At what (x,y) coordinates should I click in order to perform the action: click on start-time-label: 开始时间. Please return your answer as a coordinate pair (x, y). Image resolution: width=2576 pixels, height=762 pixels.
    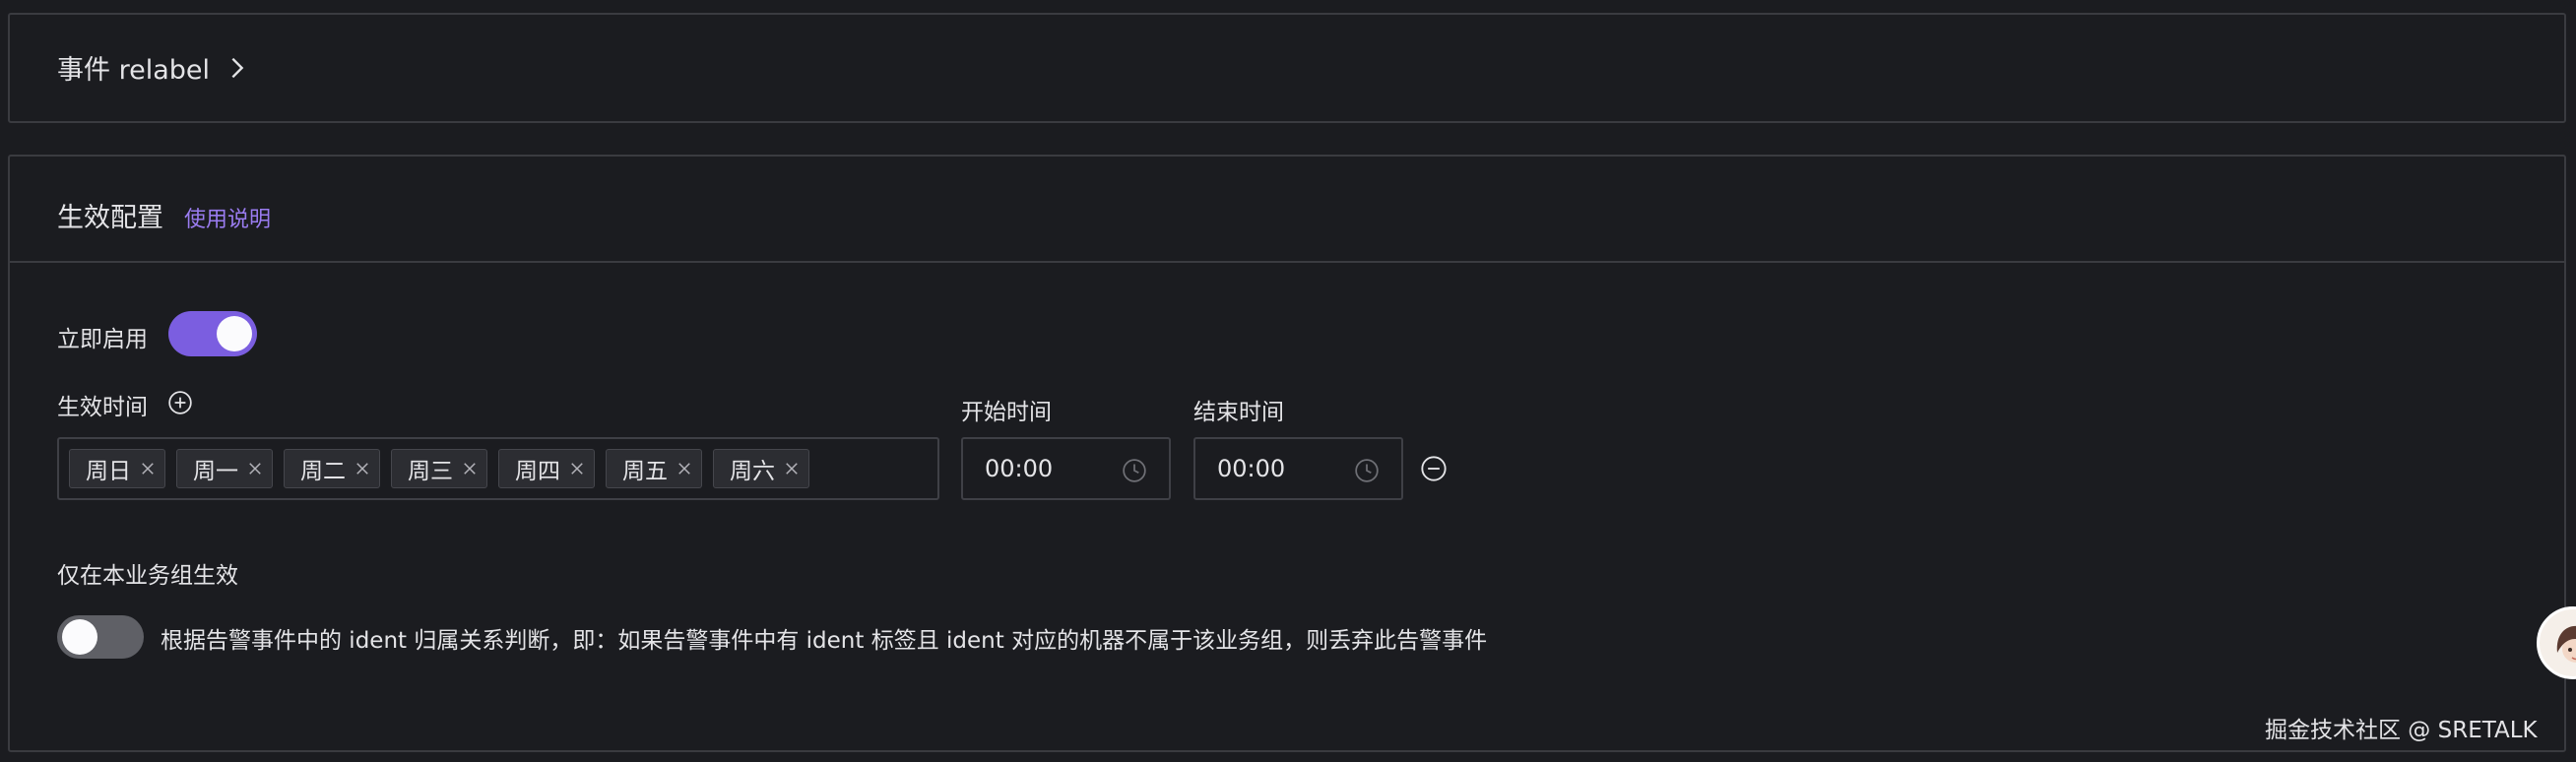
    Looking at the image, I should click on (1006, 412).